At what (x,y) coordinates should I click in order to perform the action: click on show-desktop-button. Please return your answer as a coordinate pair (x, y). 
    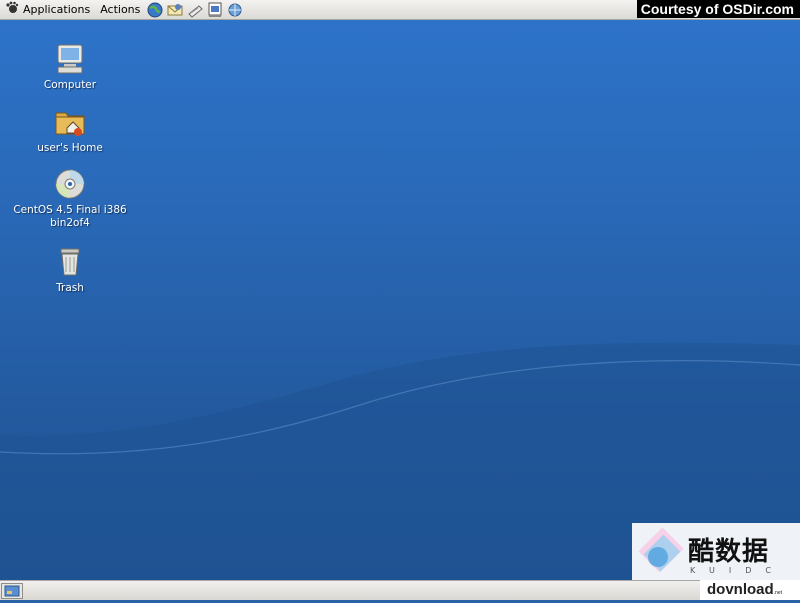
    Looking at the image, I should click on (12, 591).